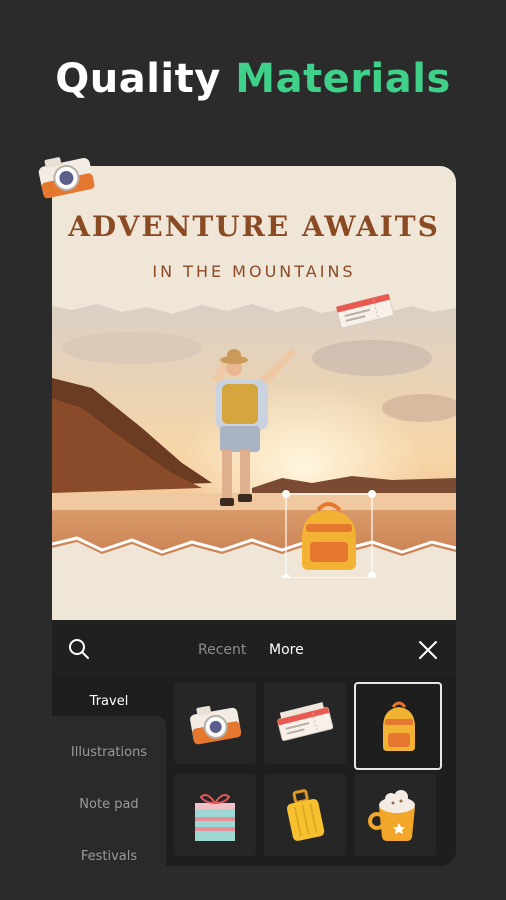 This screenshot has height=900, width=506. I want to click on sticker-panel-toolbar: Recent More, so click(254, 648).